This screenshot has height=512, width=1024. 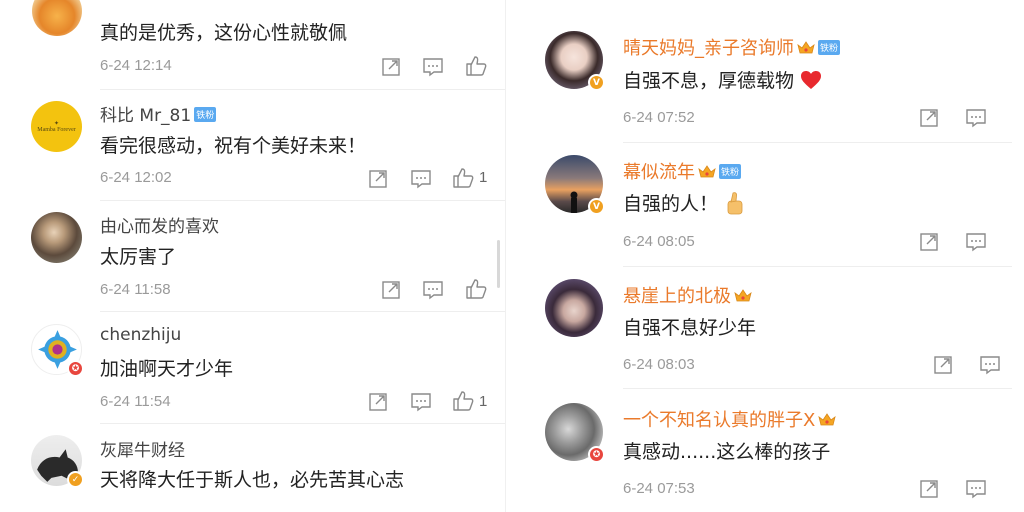 What do you see at coordinates (252, 480) in the screenshot?
I see `comment-text: 天将降大任于斯人也，必先苦其心志` at bounding box center [252, 480].